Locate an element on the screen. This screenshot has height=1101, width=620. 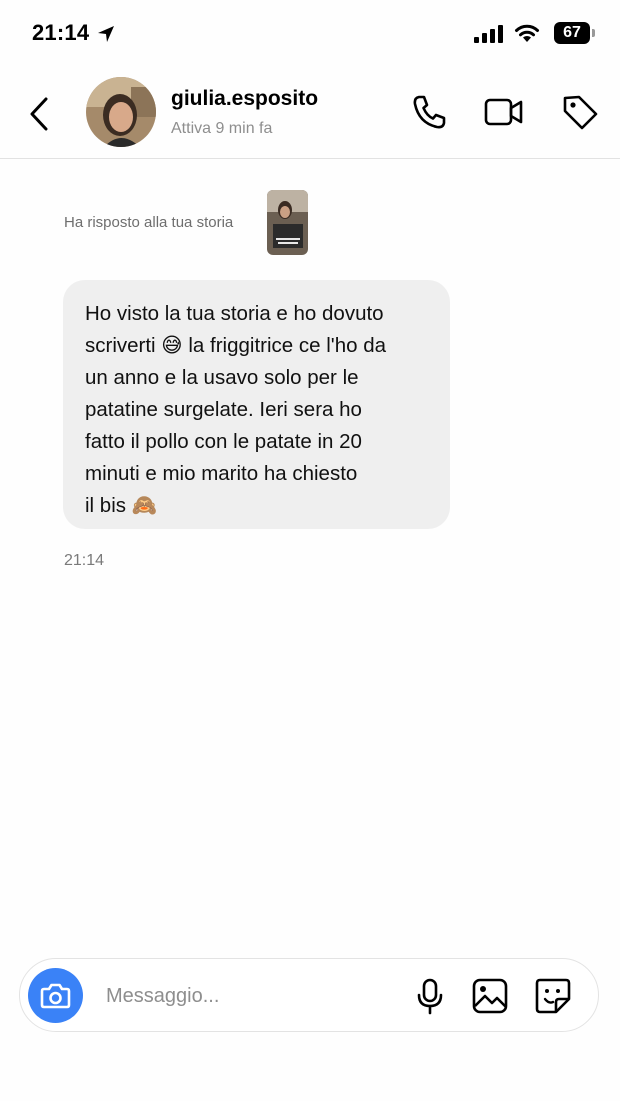
story-thumbnail is located at coordinates (287, 222).